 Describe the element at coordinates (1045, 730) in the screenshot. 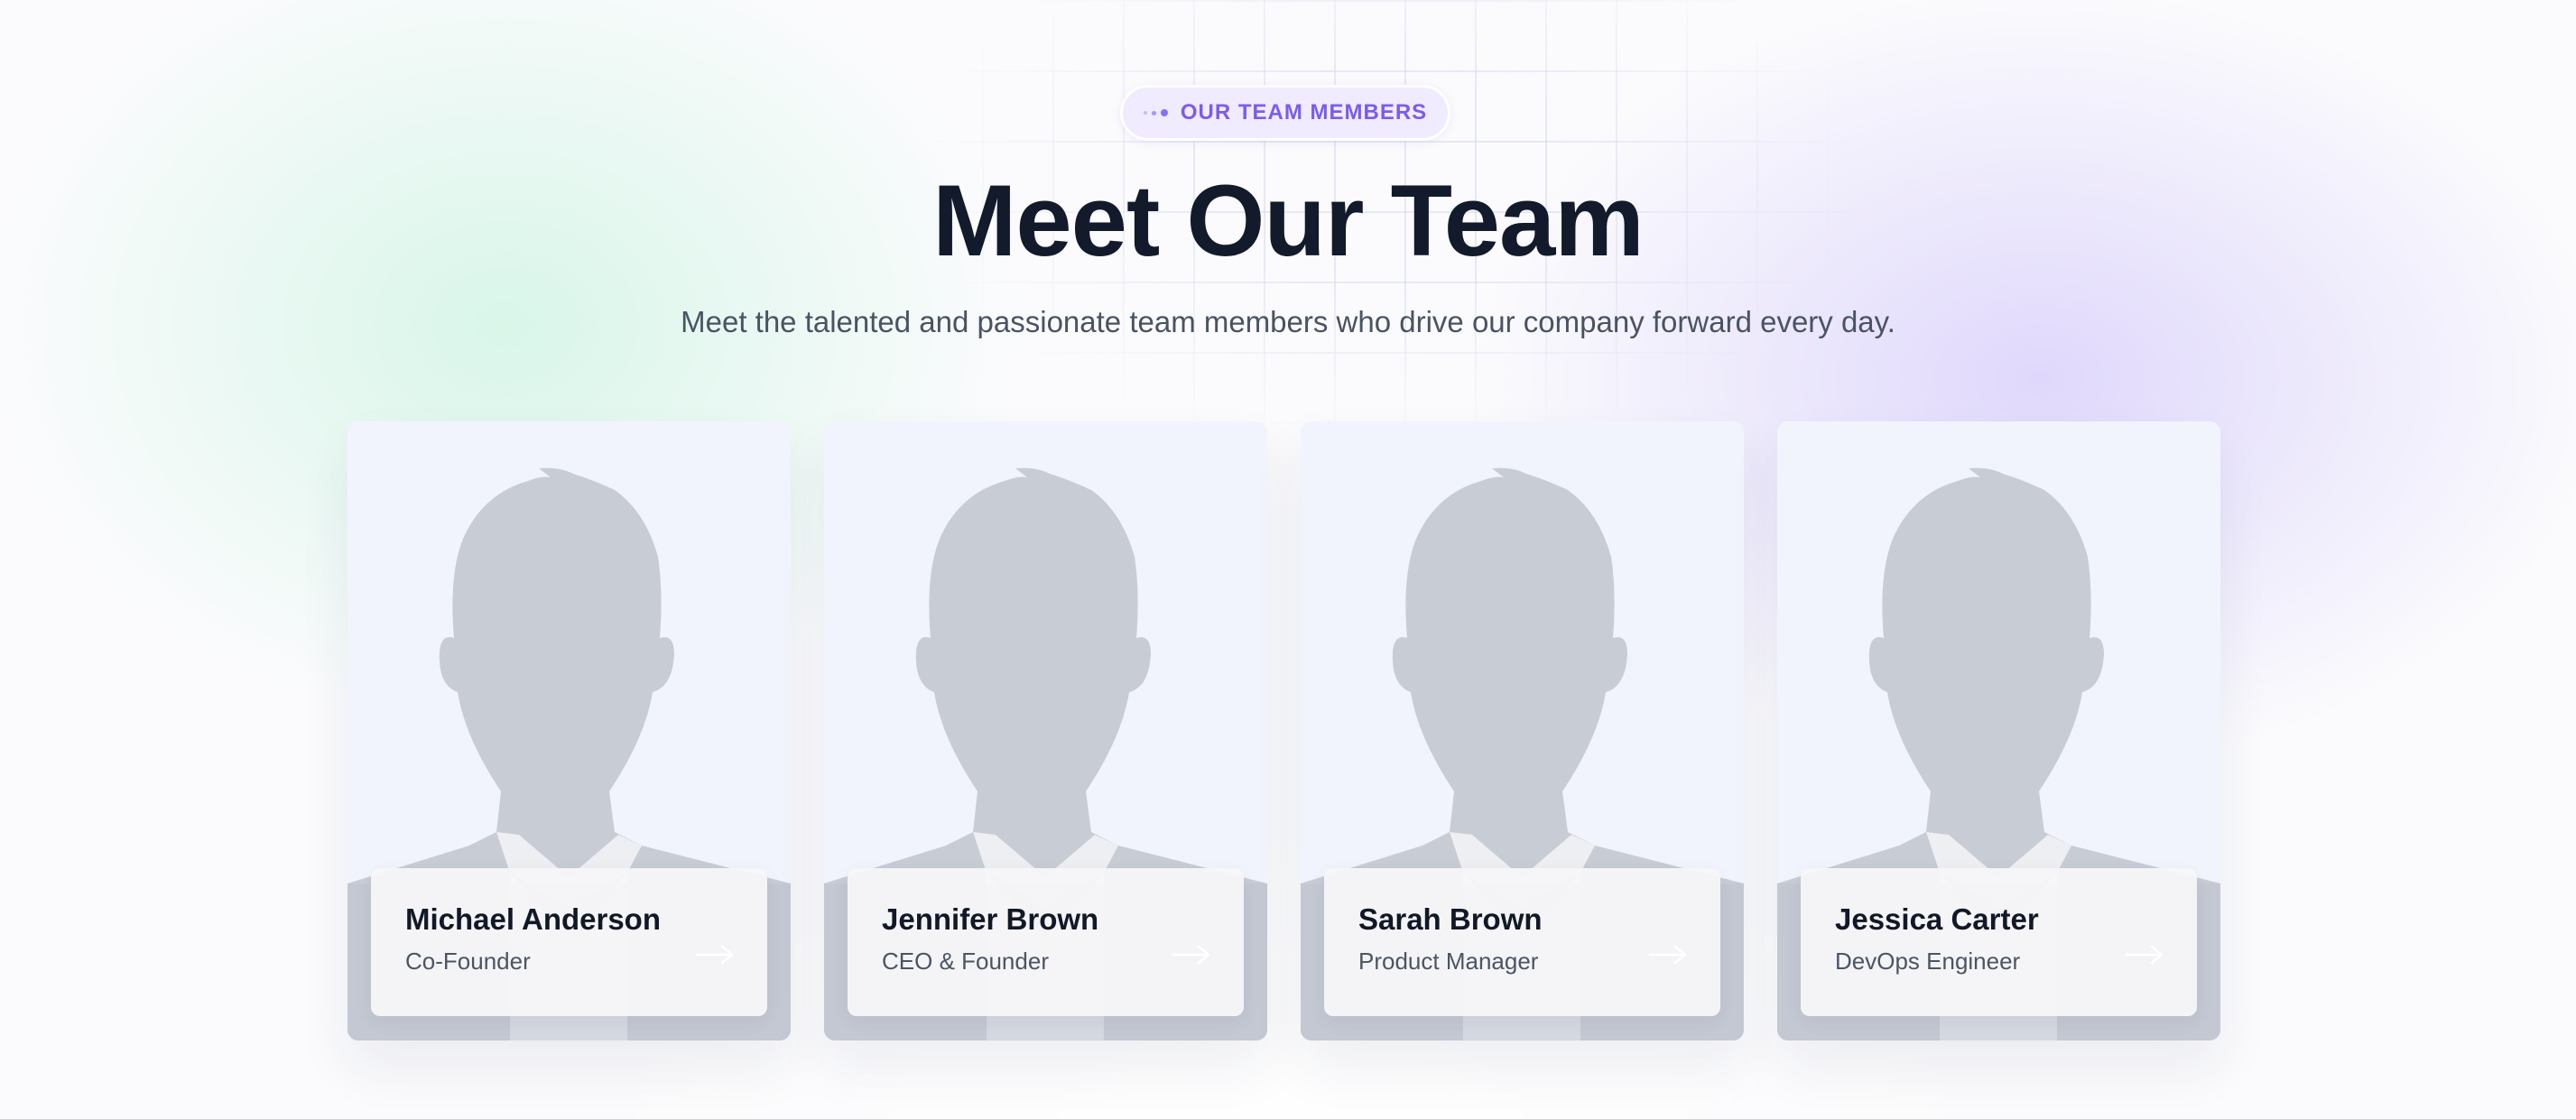

I see `team-card: Jennifer Brown CEO & Founder` at that location.